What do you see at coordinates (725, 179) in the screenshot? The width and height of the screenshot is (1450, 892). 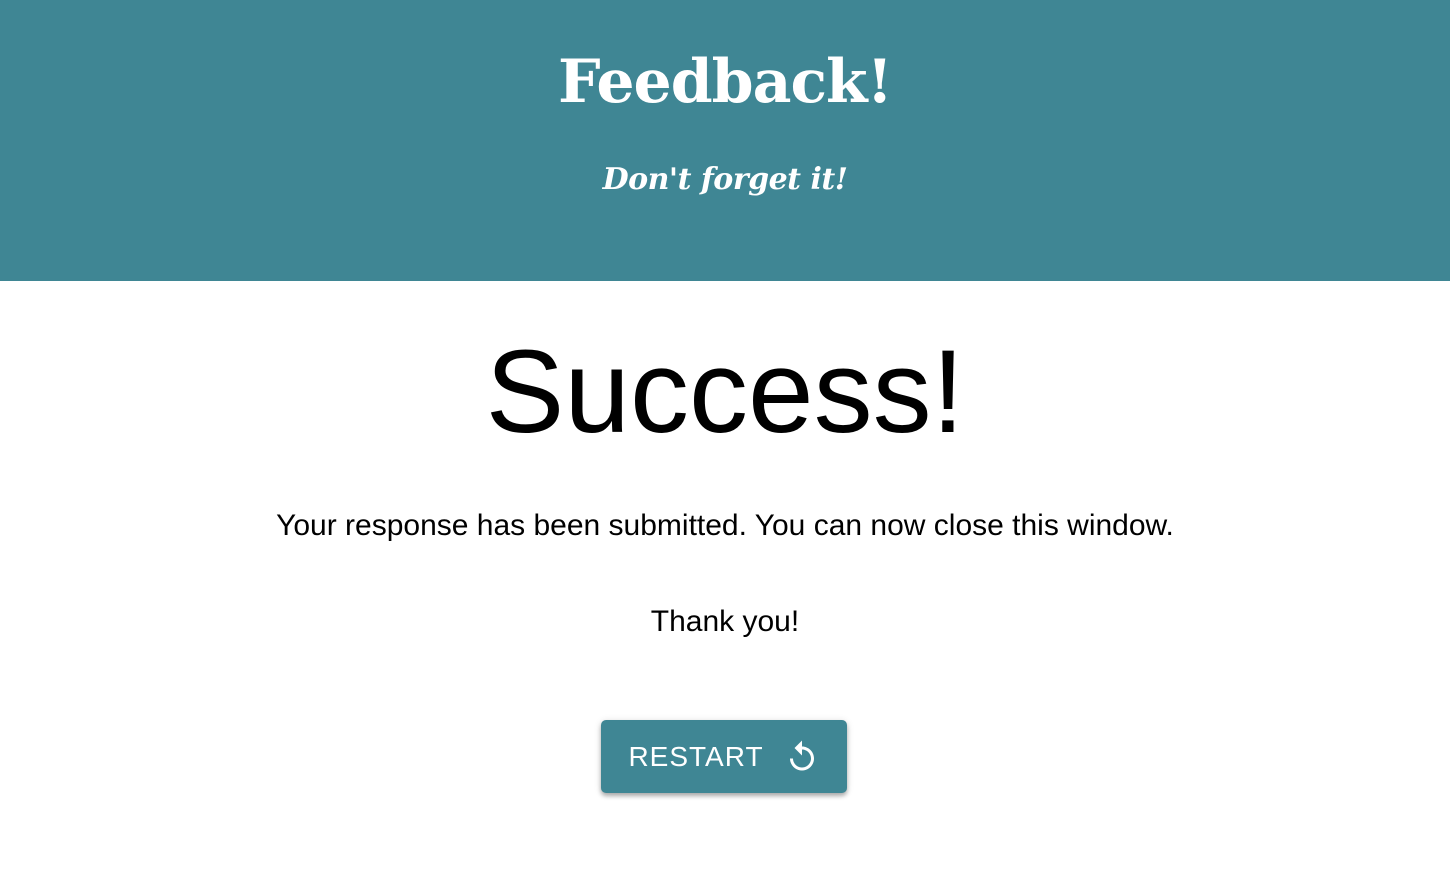 I see `header-subtitle: Don't forget it!` at bounding box center [725, 179].